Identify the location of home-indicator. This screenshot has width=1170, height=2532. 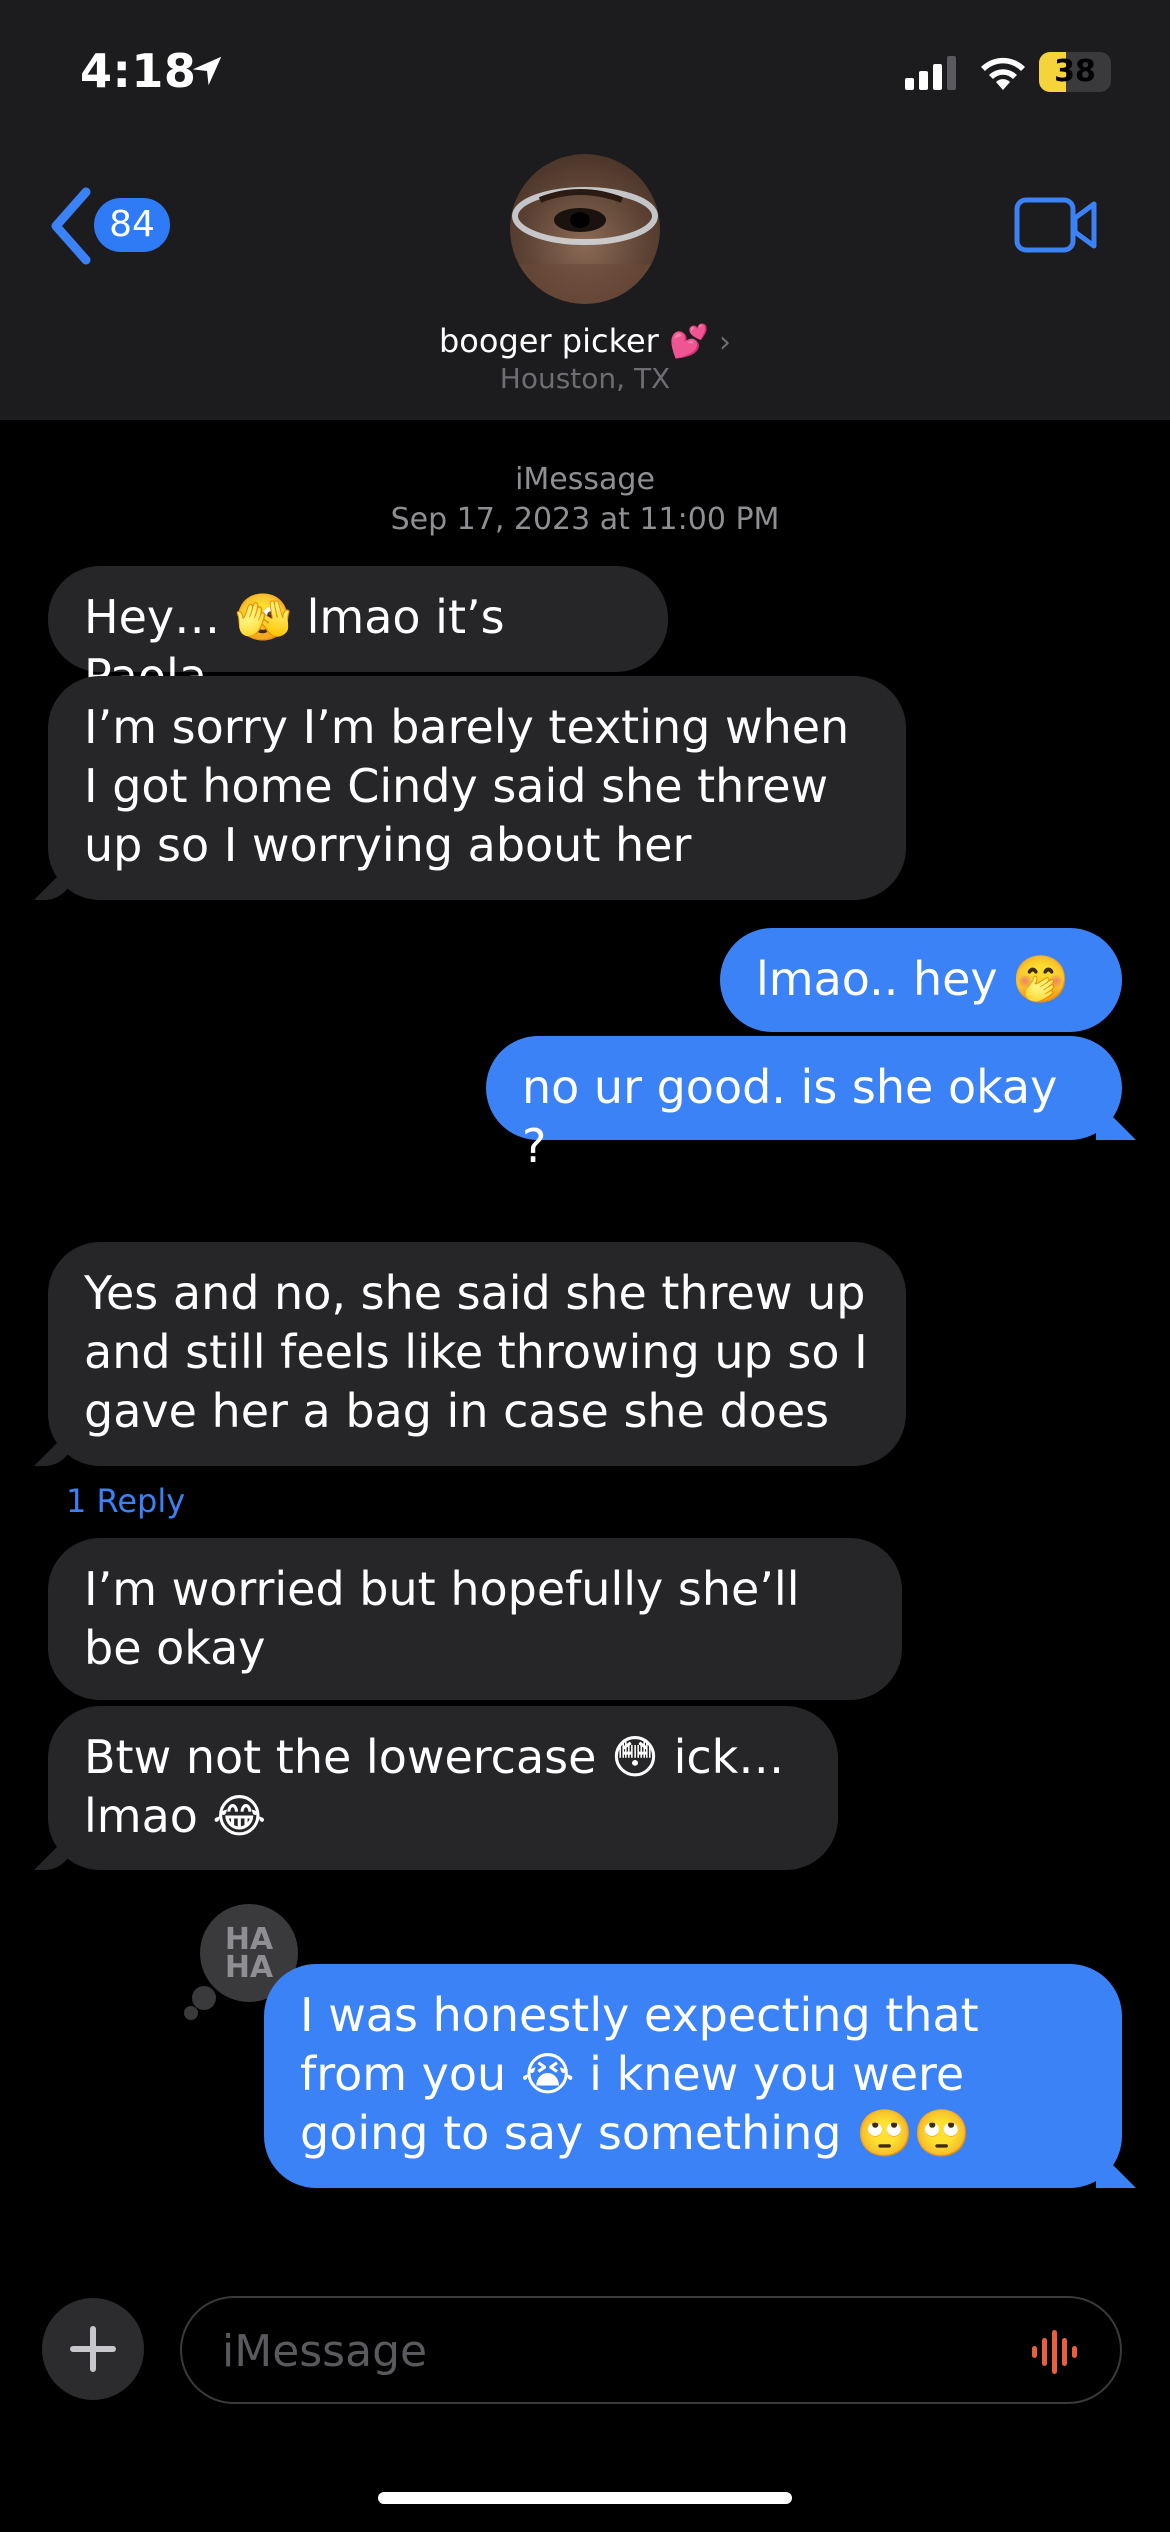
(585, 2498).